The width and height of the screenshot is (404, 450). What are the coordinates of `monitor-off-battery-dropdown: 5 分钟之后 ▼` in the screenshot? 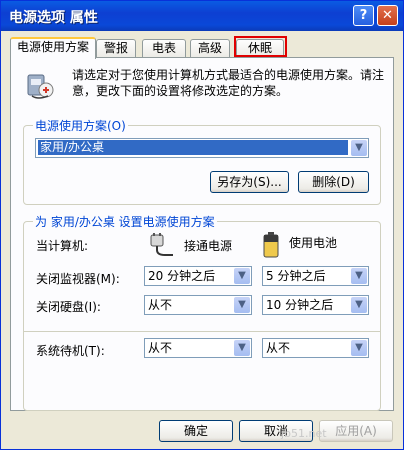 It's located at (315, 276).